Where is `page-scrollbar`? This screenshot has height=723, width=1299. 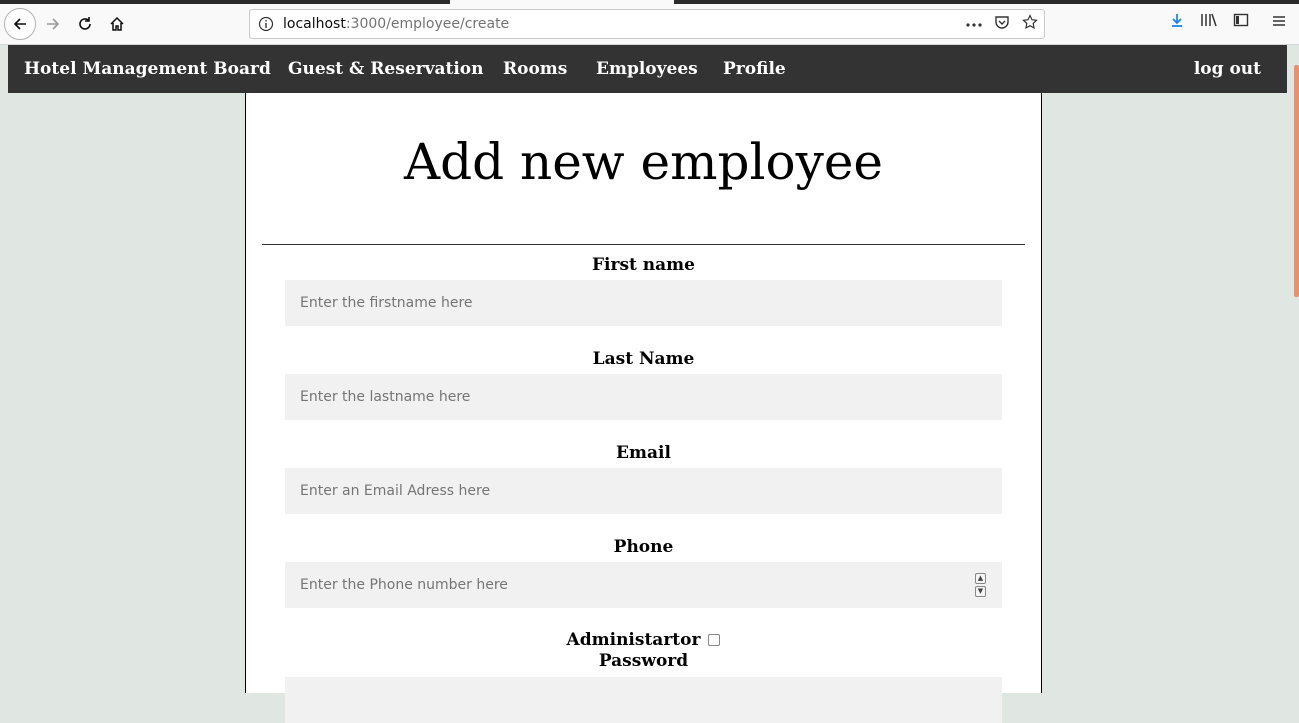
page-scrollbar is located at coordinates (1292, 364).